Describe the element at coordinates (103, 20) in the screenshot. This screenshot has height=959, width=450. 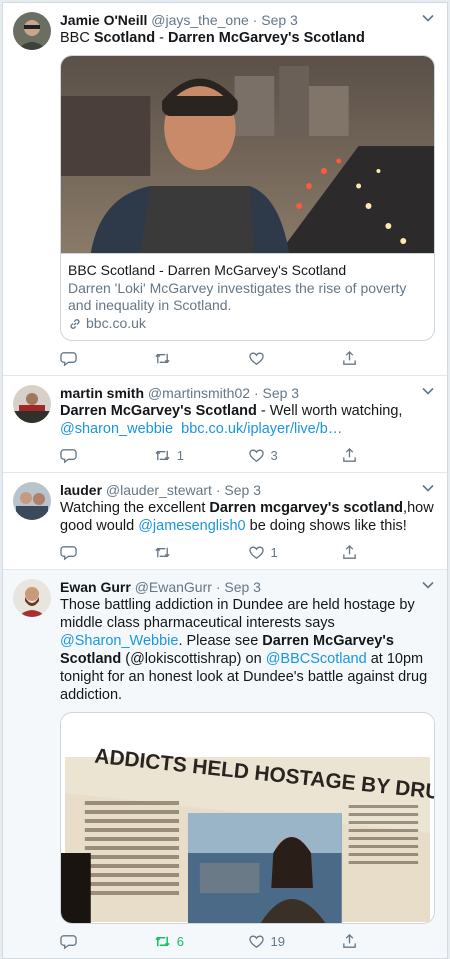
I see `author-name: Jamie O'Neill` at that location.